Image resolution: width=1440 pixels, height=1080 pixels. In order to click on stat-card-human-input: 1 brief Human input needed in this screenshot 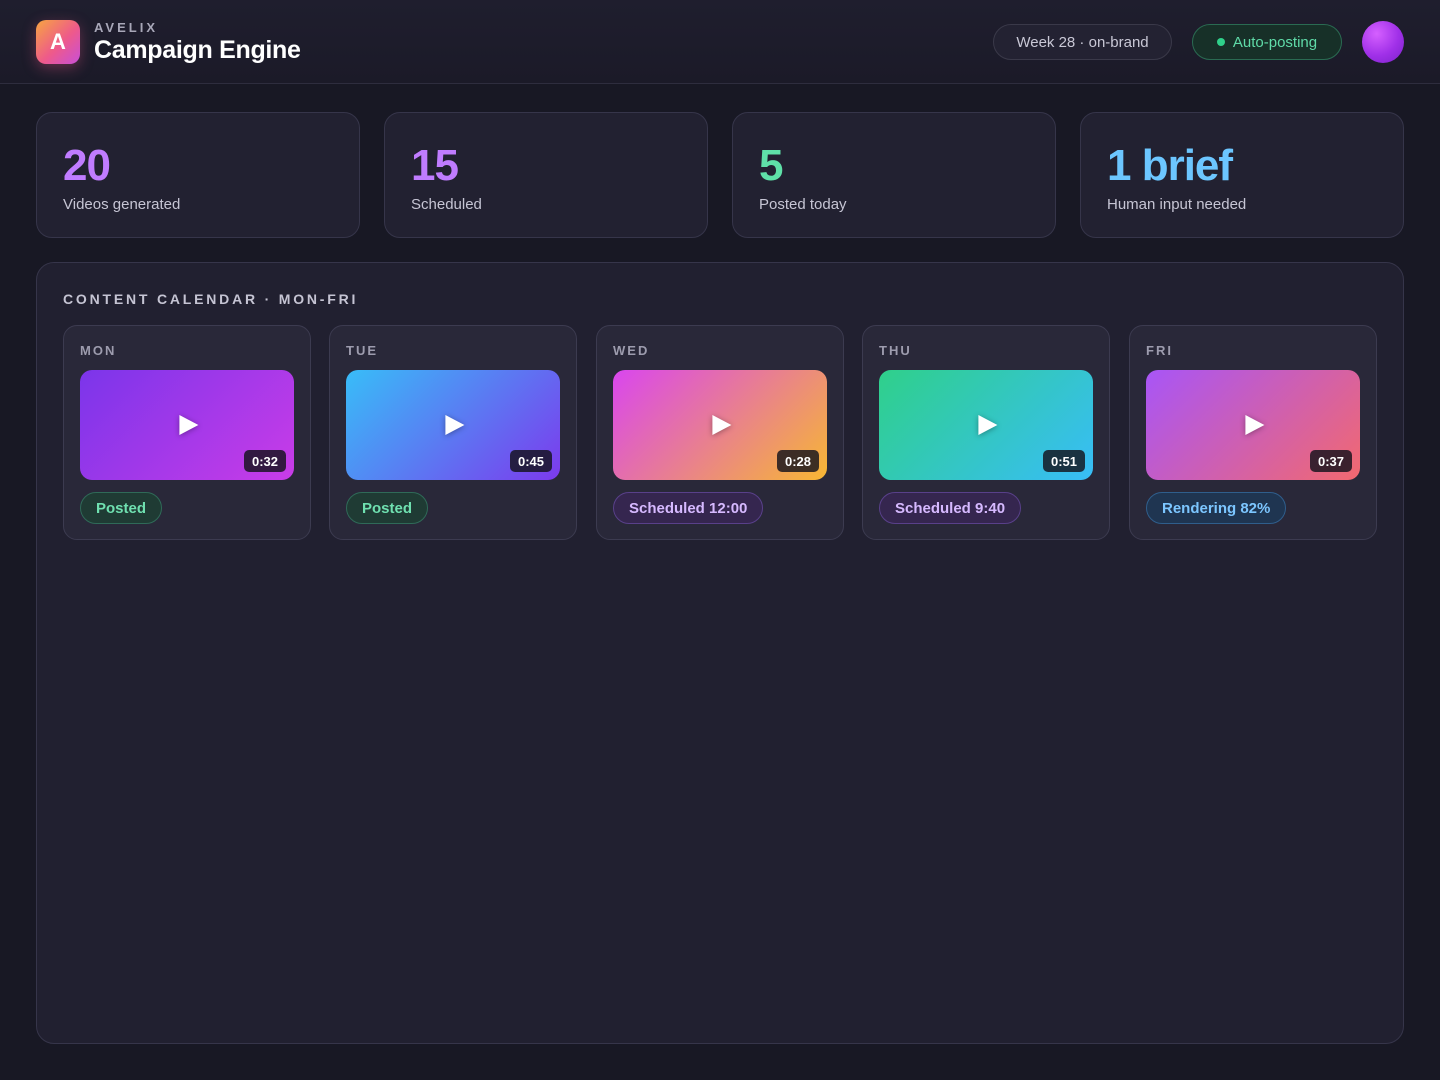, I will do `click(1242, 175)`.